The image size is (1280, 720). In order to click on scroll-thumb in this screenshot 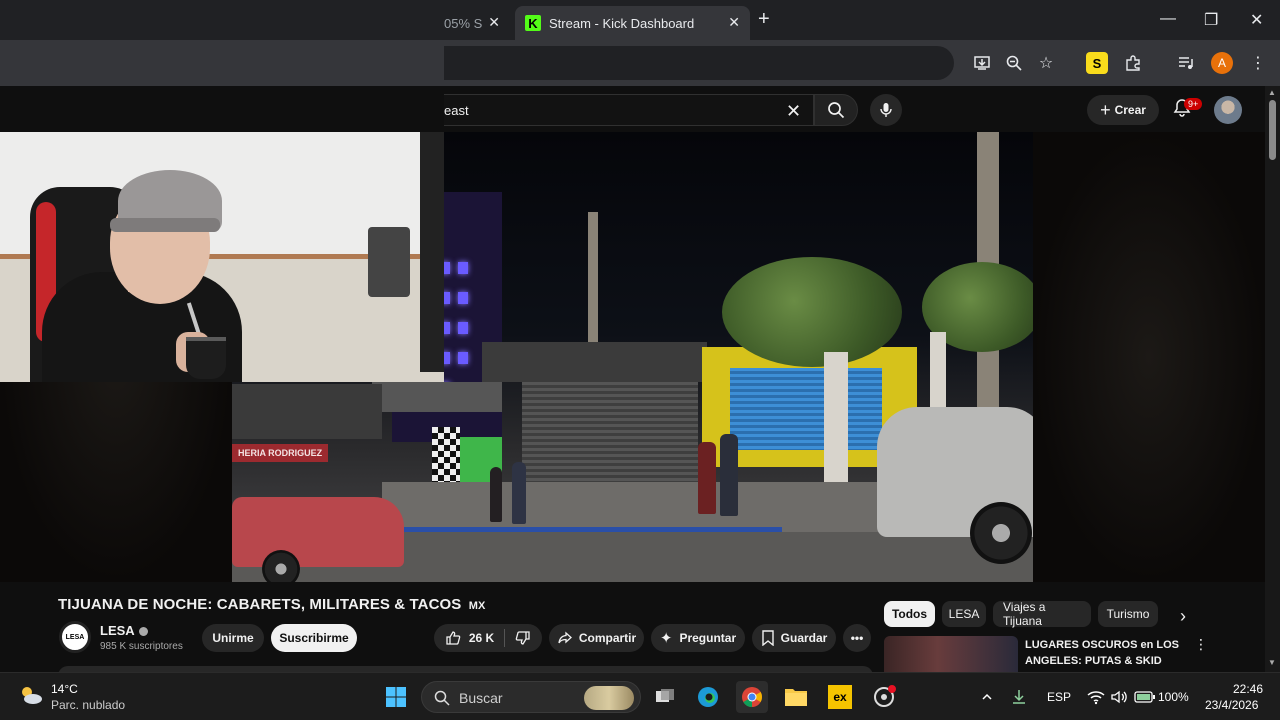, I will do `click(1272, 130)`.